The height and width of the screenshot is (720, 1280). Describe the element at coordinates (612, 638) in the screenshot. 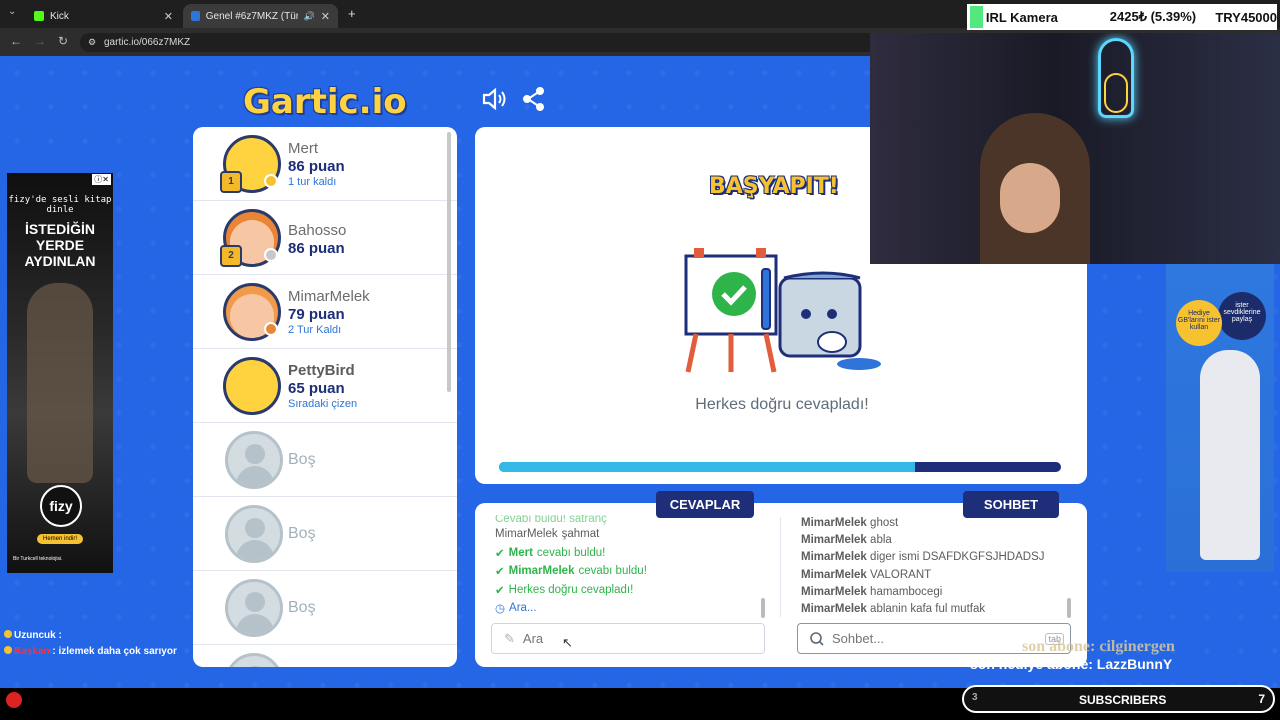

I see `answer-input` at that location.